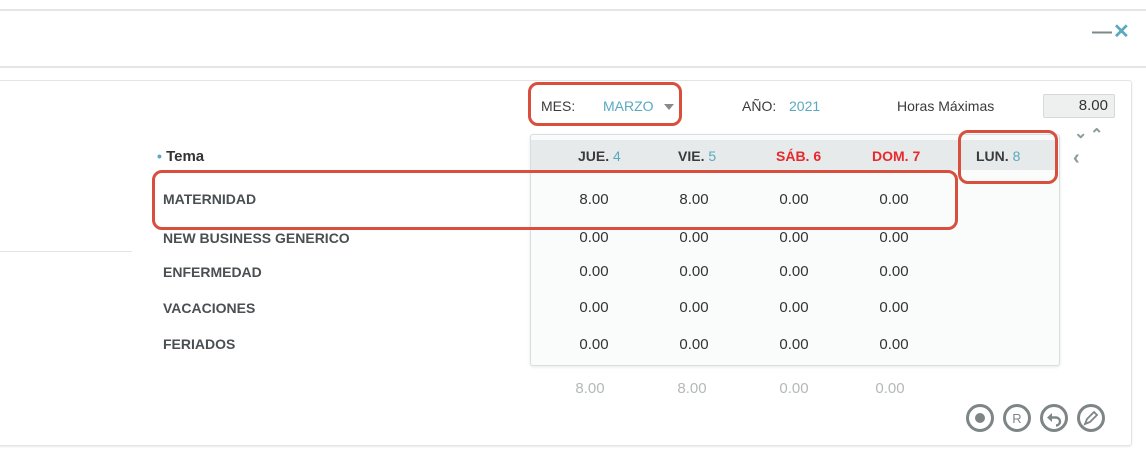 This screenshot has width=1146, height=450. What do you see at coordinates (1079, 106) in the screenshot?
I see `max-hours-input` at bounding box center [1079, 106].